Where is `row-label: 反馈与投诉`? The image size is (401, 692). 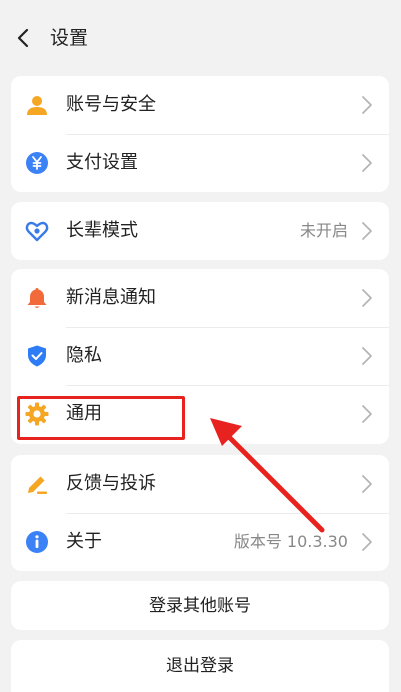 row-label: 反馈与投诉 is located at coordinates (111, 483).